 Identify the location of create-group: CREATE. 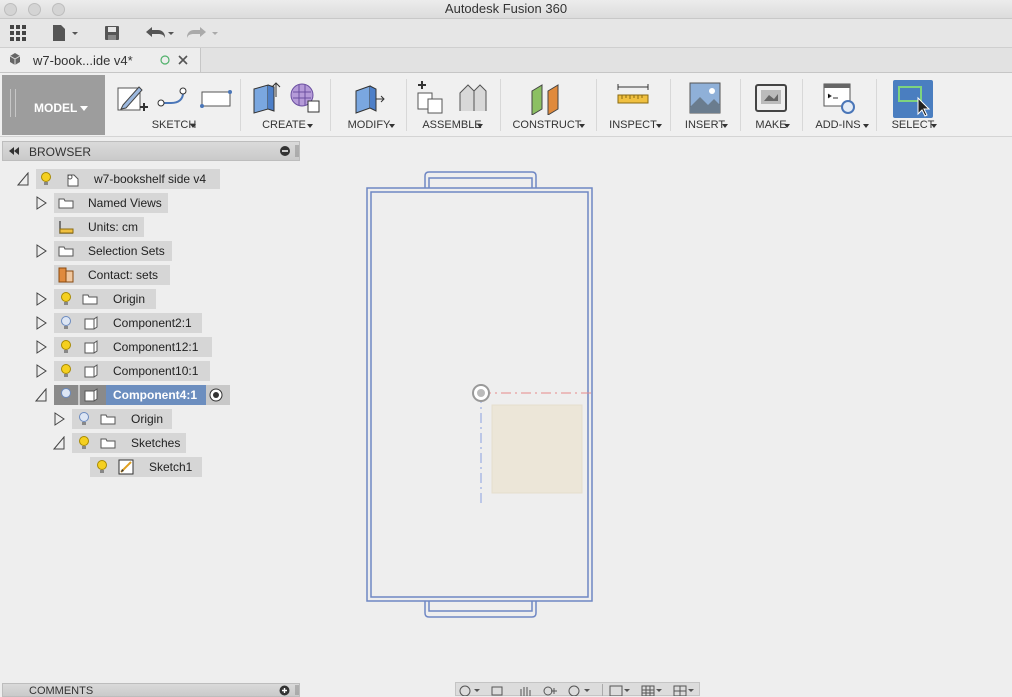
(284, 104).